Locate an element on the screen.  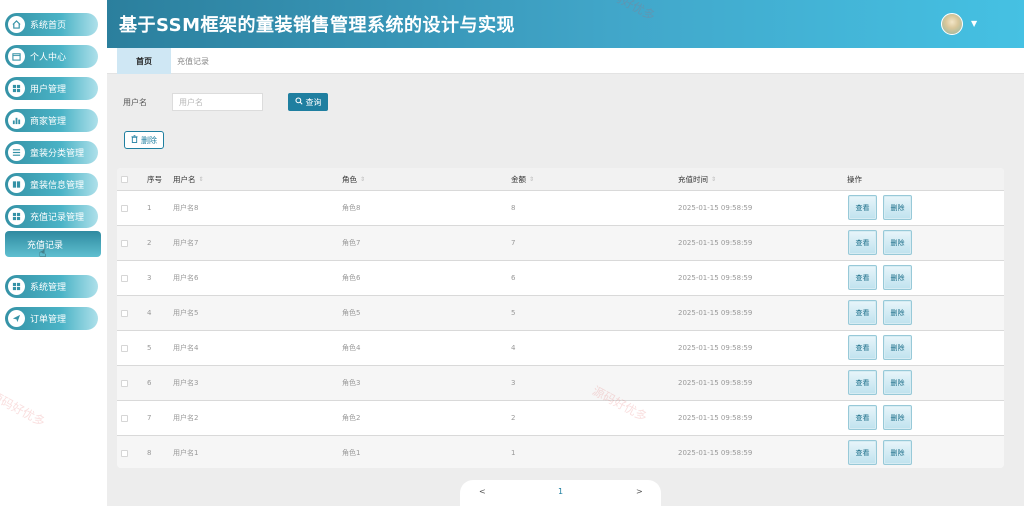
table-row: 8 用户名1 角色1 1 2025-01-15 09:58:59 查看 删除 is located at coordinates (560, 451).